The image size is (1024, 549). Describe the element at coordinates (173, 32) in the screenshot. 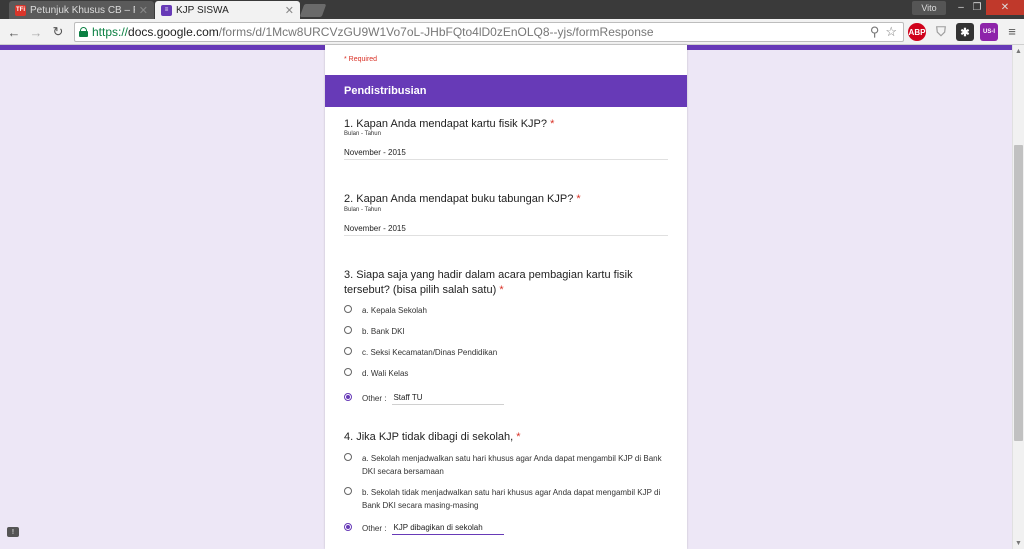

I see `url-host: docs.google.com` at that location.